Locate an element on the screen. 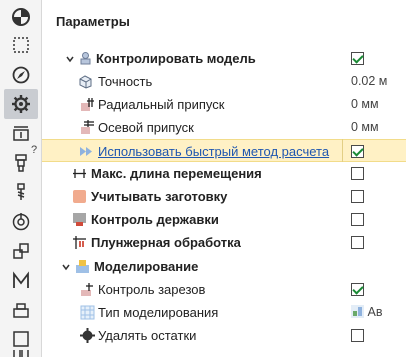  move-length-icon is located at coordinates (79, 173).